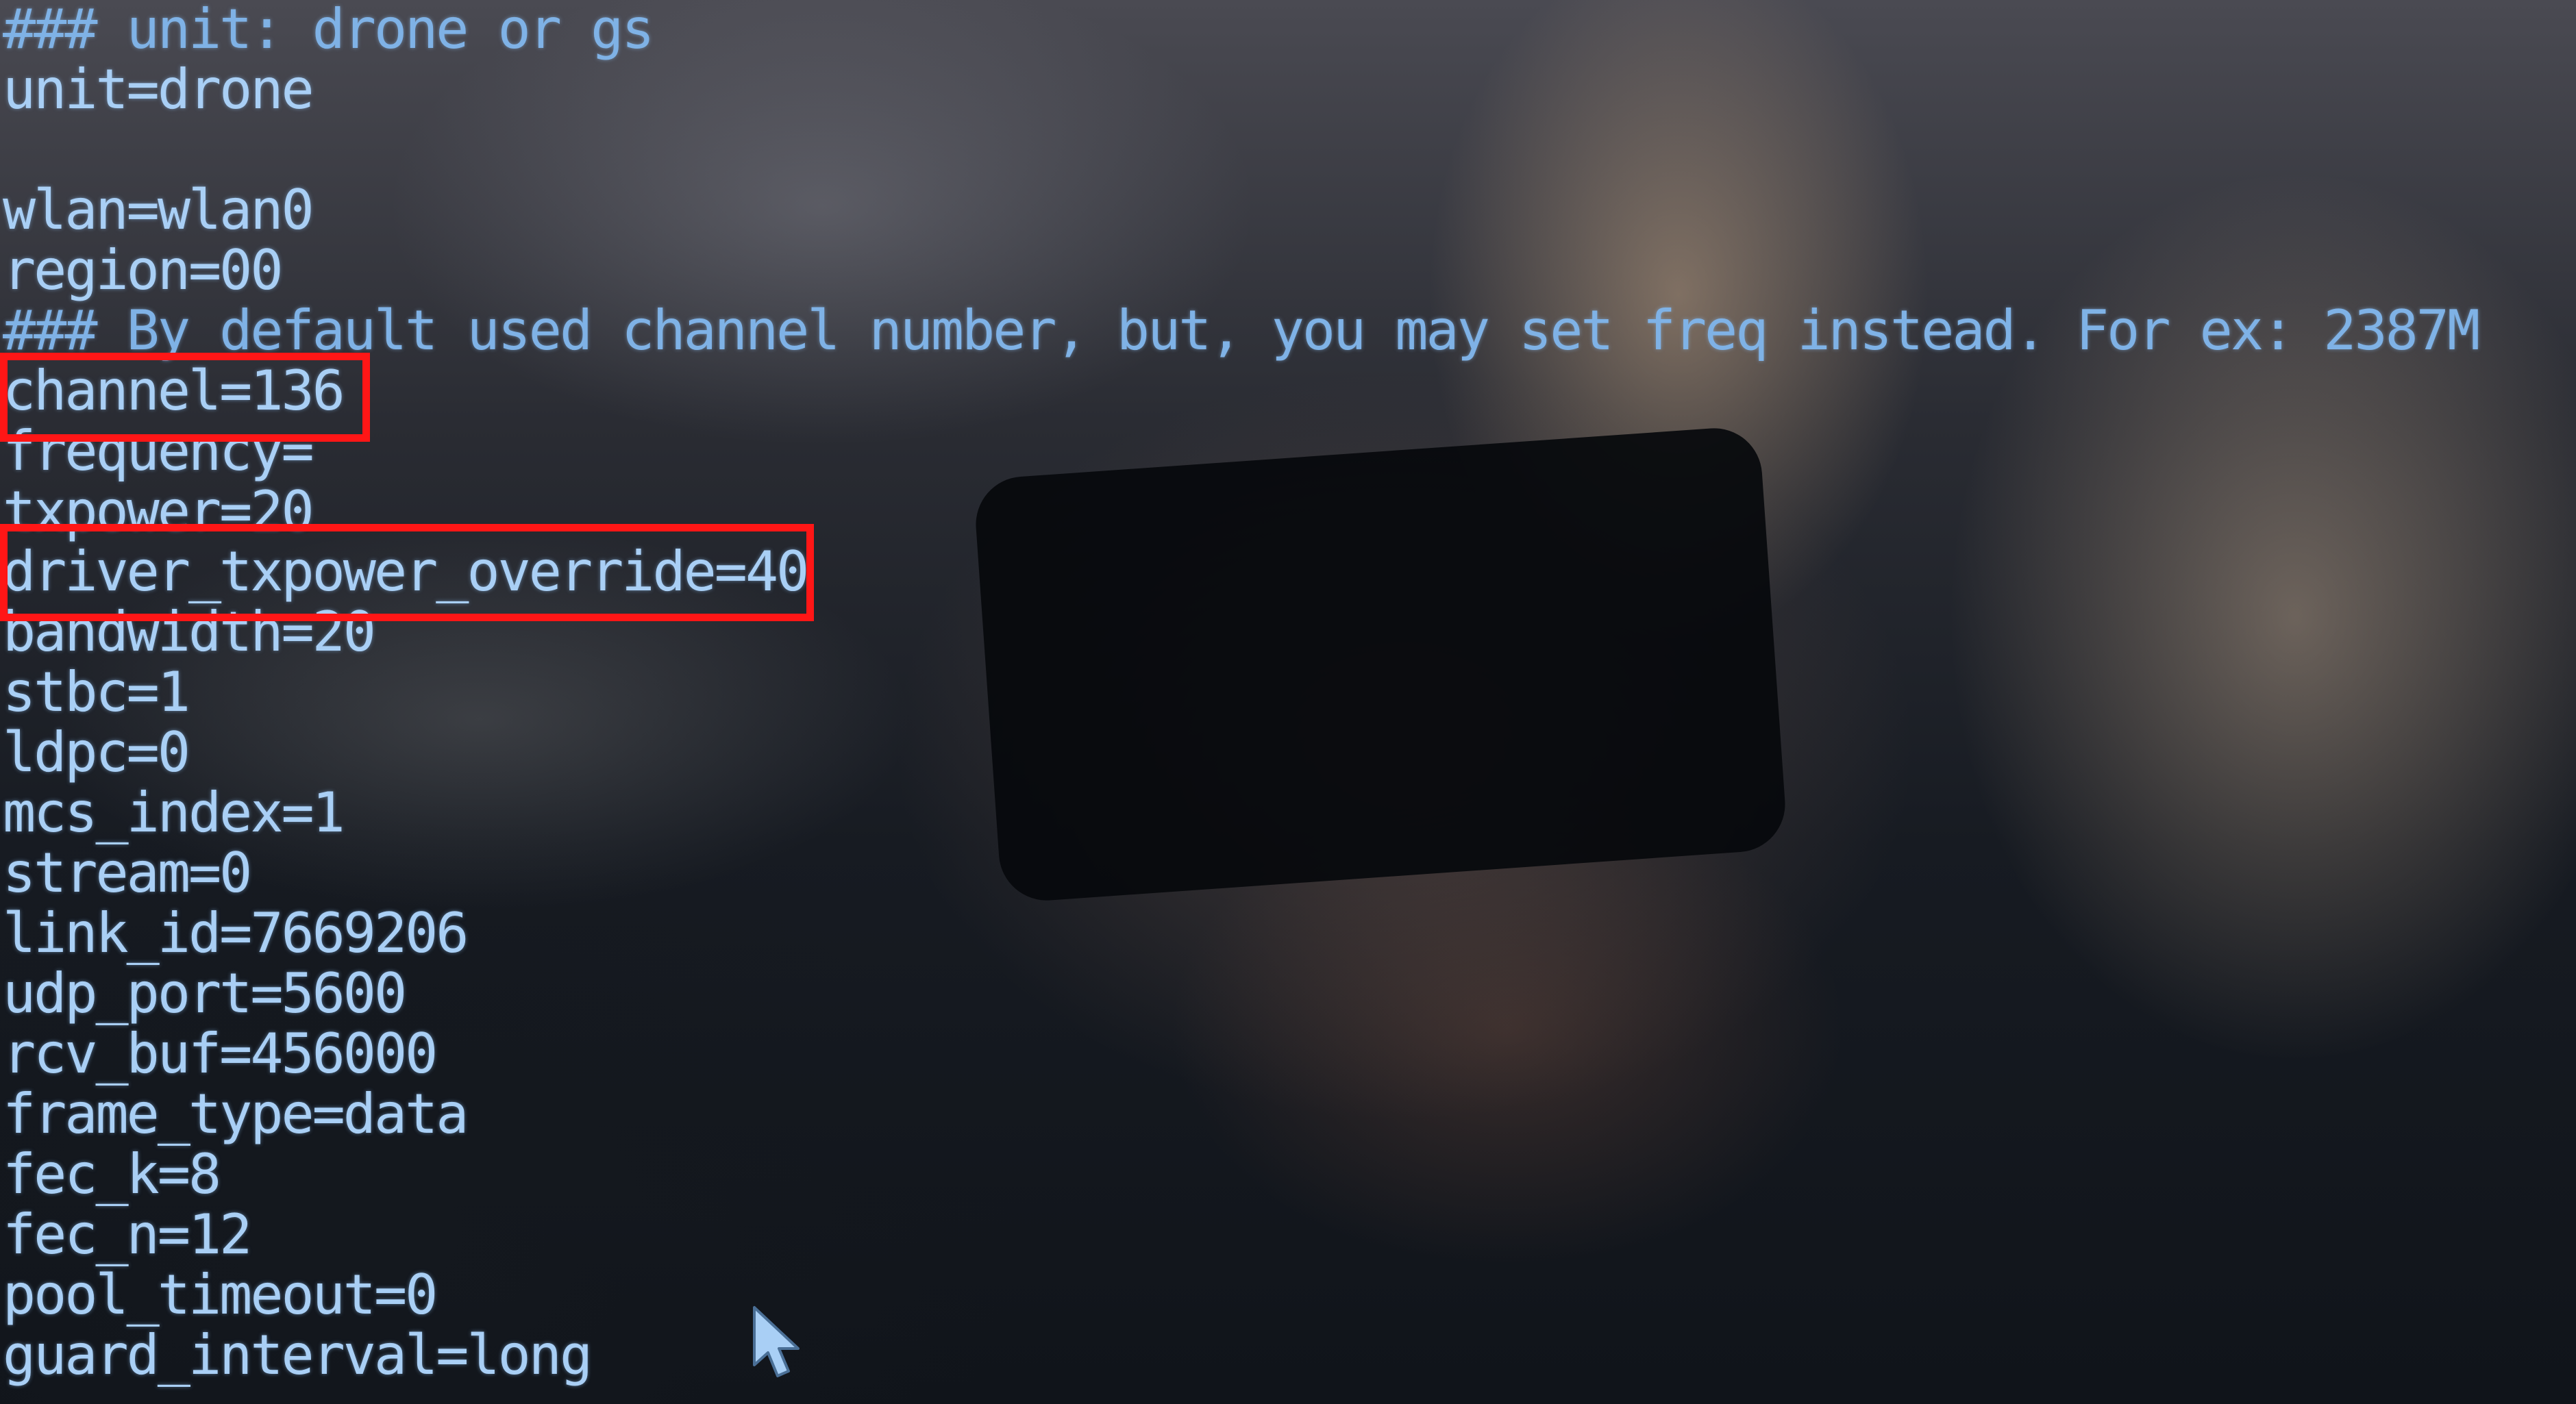  Describe the element at coordinates (127, 873) in the screenshot. I see `config-line-stream: stream=0` at that location.